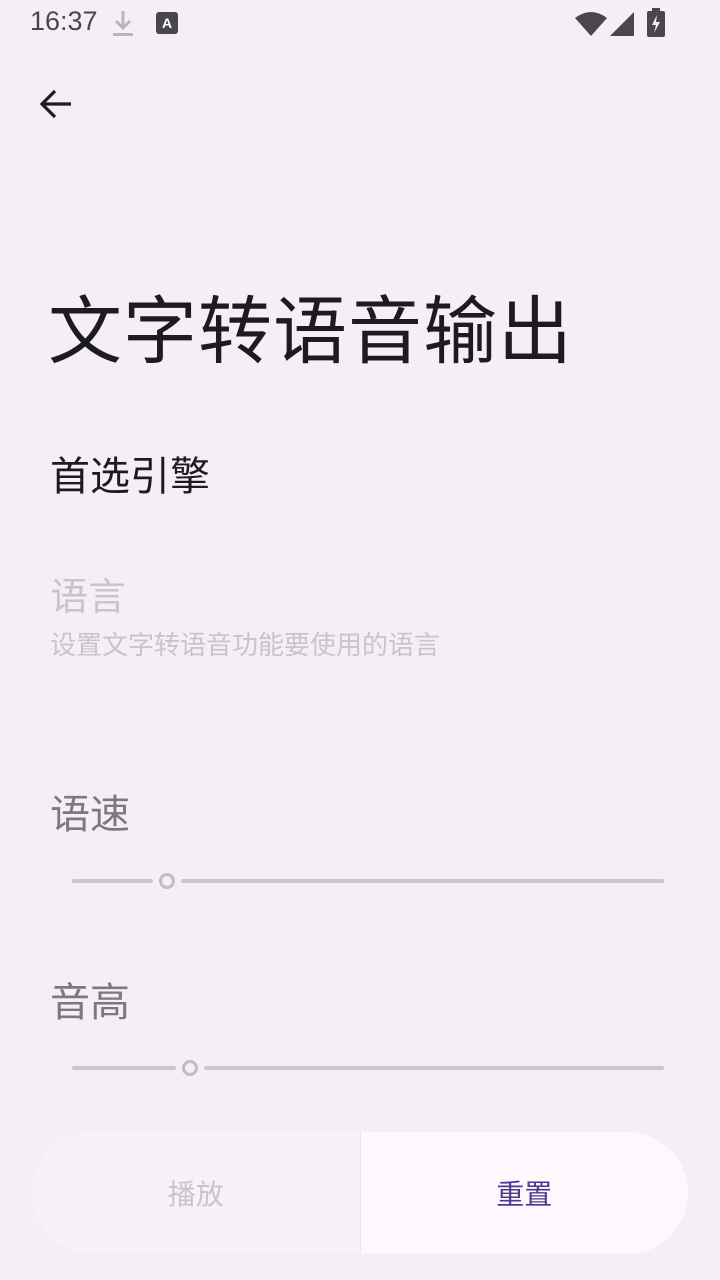 Image resolution: width=720 pixels, height=1280 pixels. I want to click on speech-rate-thumb, so click(167, 881).